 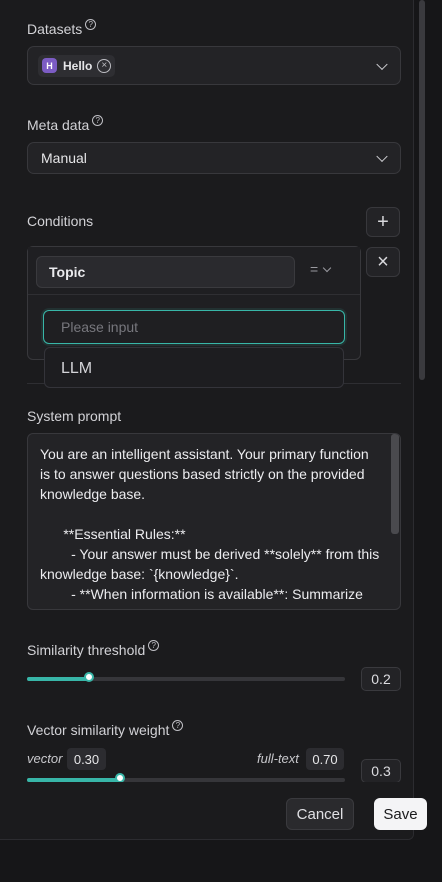 What do you see at coordinates (422, 391) in the screenshot?
I see `panel-scrollbar` at bounding box center [422, 391].